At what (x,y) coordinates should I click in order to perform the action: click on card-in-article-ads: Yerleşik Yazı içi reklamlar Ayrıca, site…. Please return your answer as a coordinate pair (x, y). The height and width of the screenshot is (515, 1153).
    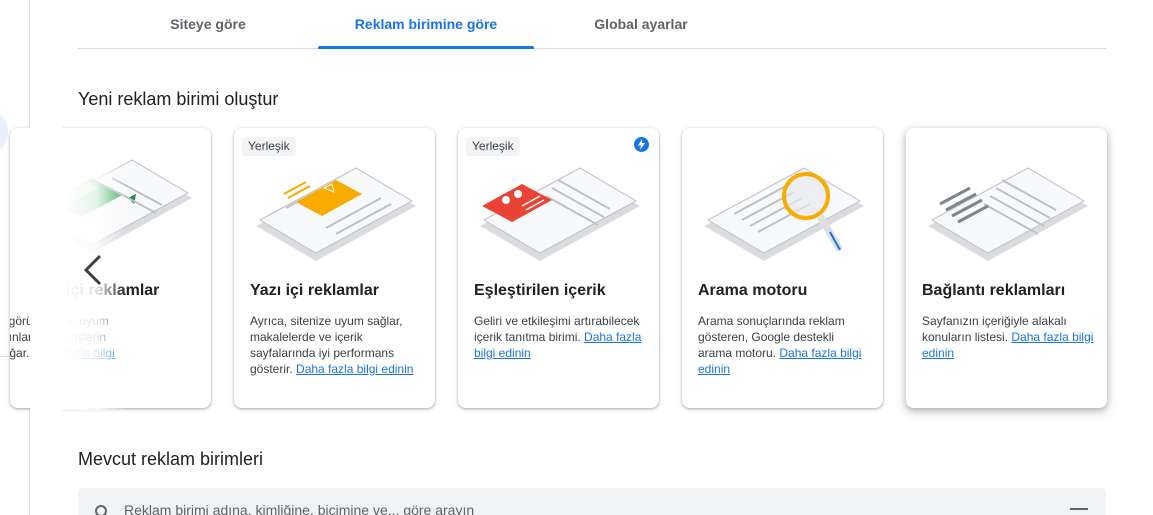
    Looking at the image, I should click on (334, 268).